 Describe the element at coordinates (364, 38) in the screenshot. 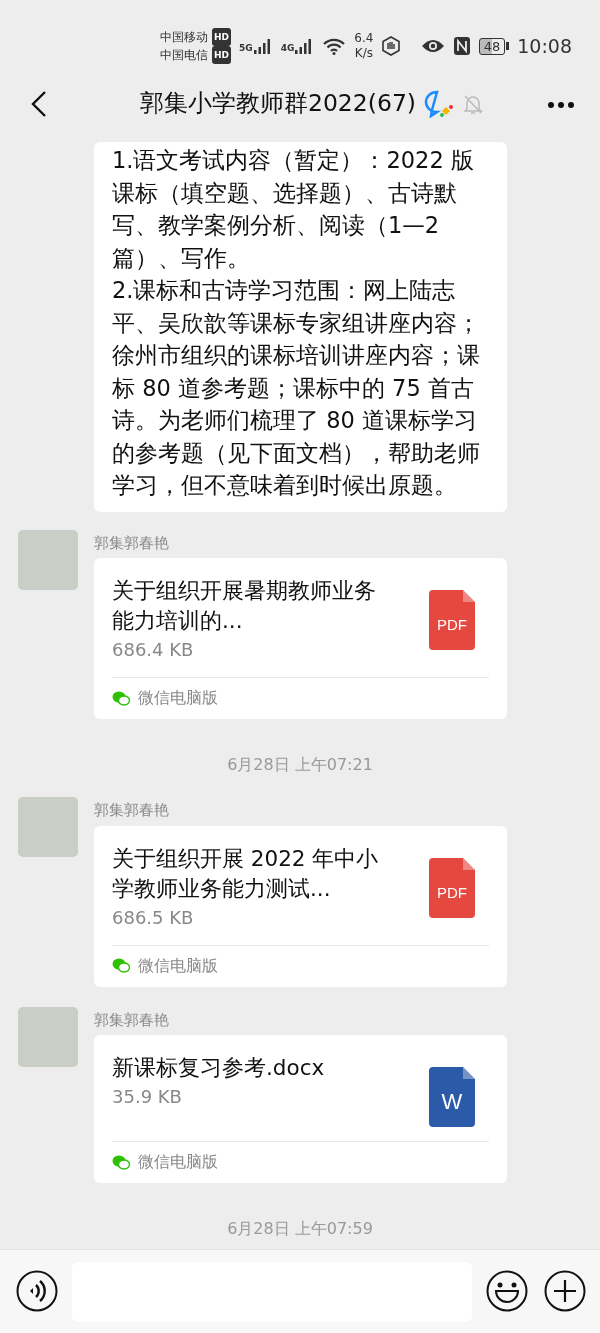

I see `speed-value: 6.4` at that location.